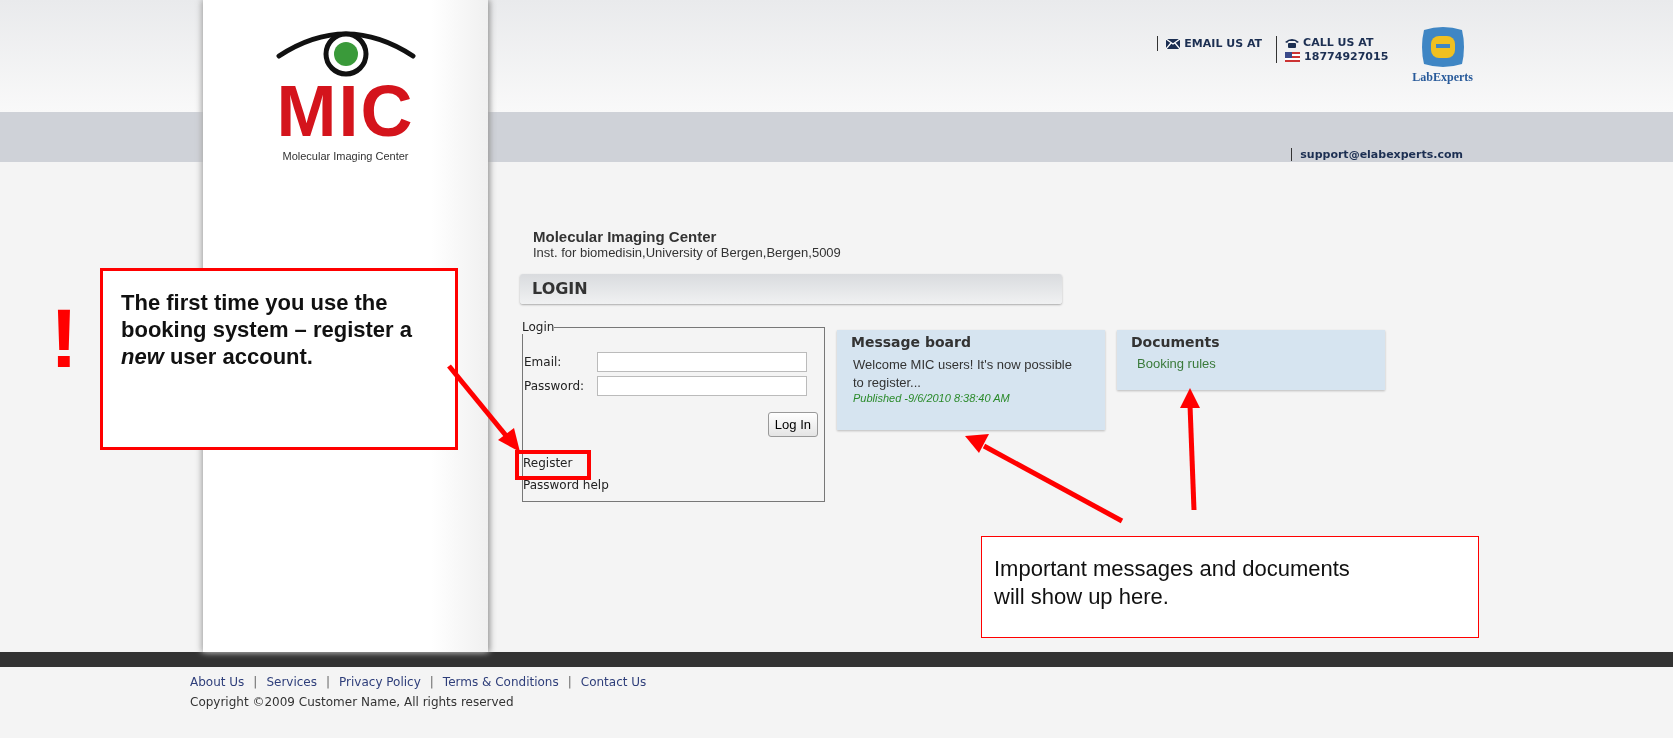  What do you see at coordinates (345, 111) in the screenshot?
I see `logo-title: MIC` at bounding box center [345, 111].